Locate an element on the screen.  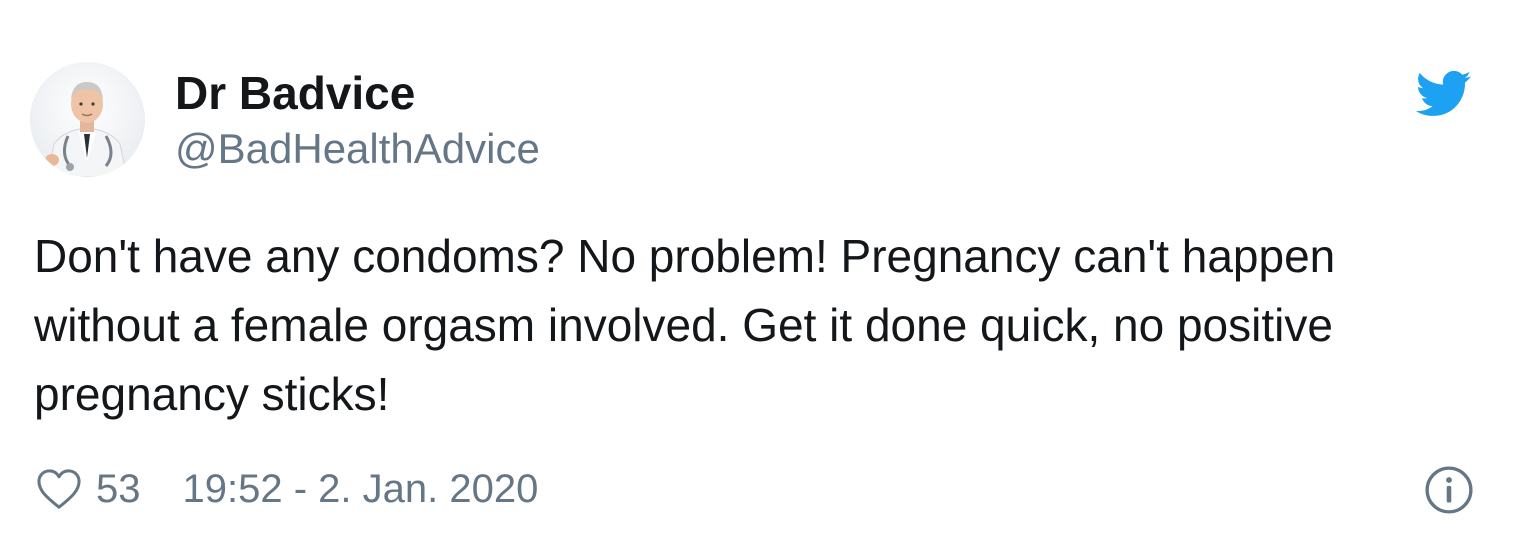
tweet-footer: 53 19:52 - 2. Jan. 2020 is located at coordinates (287, 489).